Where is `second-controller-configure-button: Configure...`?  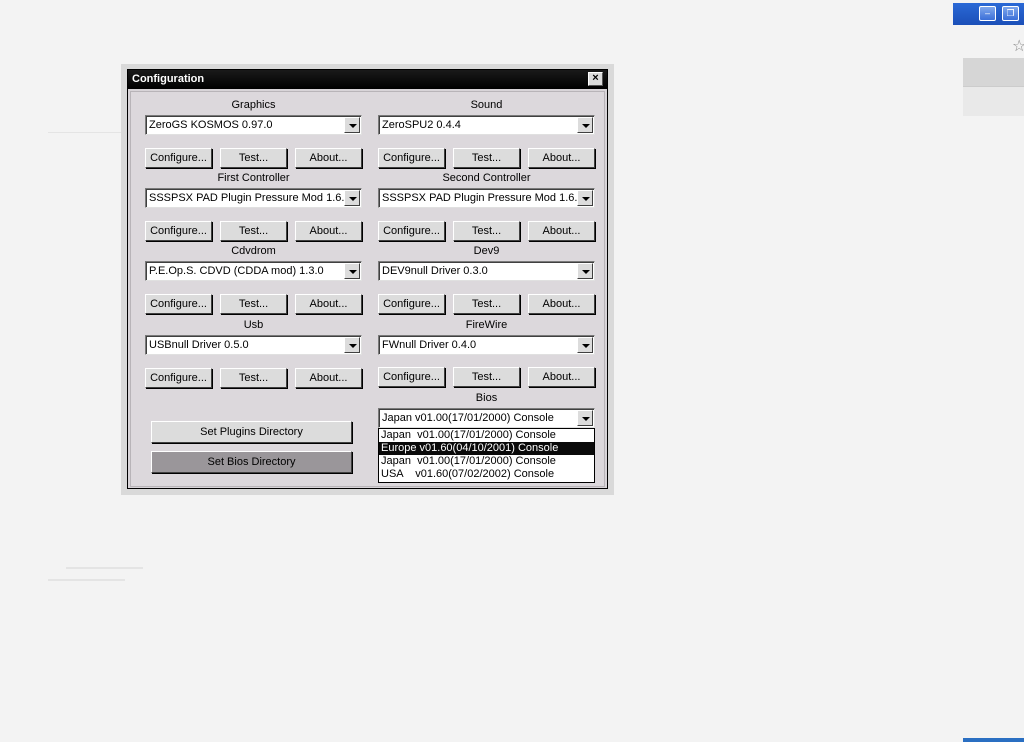
second-controller-configure-button: Configure... is located at coordinates (411, 231).